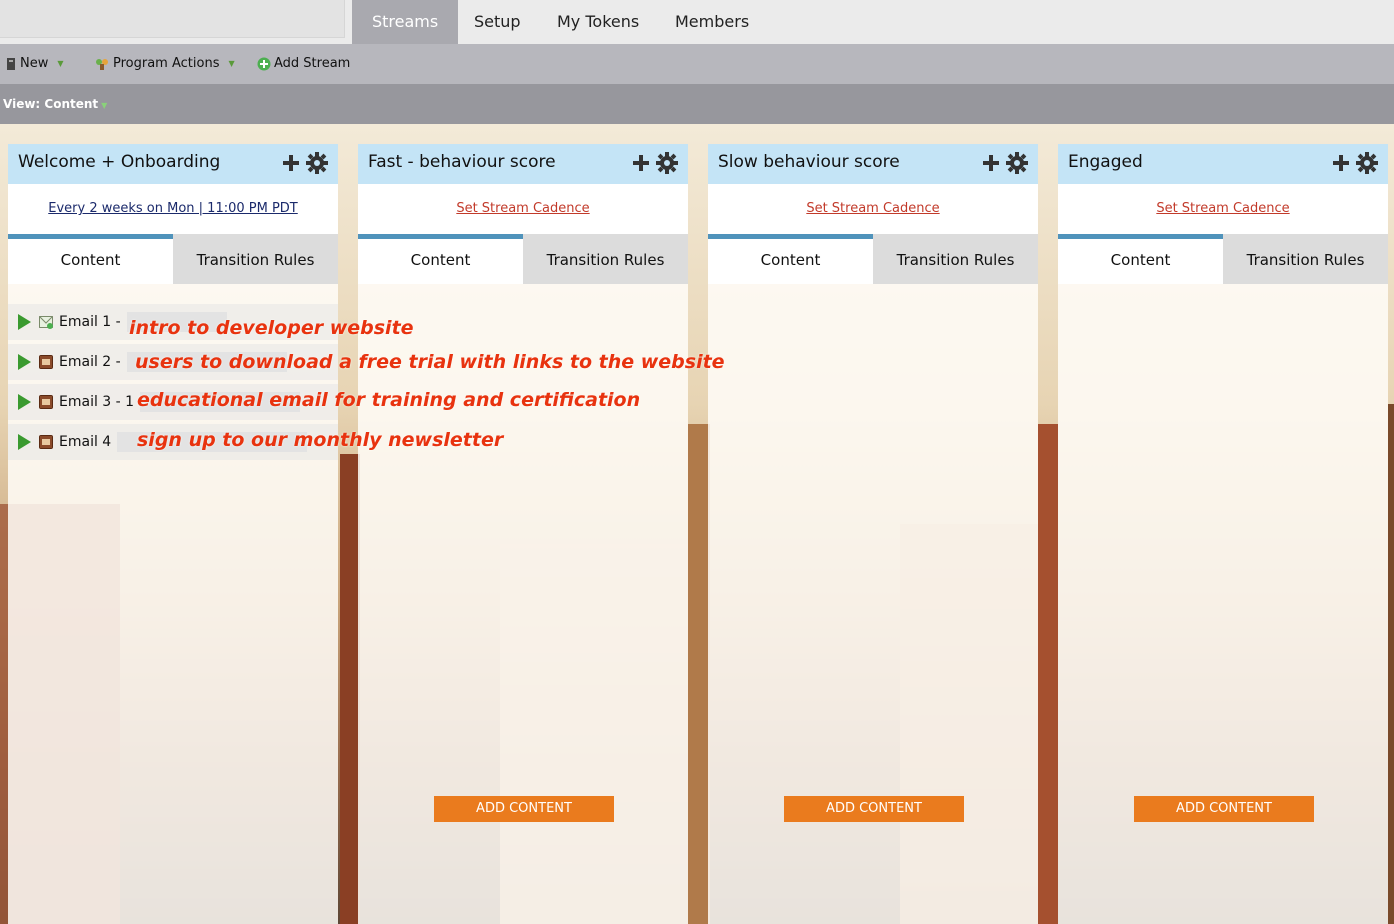 The height and width of the screenshot is (924, 1394). What do you see at coordinates (102, 64) in the screenshot?
I see `program-actions-icon` at bounding box center [102, 64].